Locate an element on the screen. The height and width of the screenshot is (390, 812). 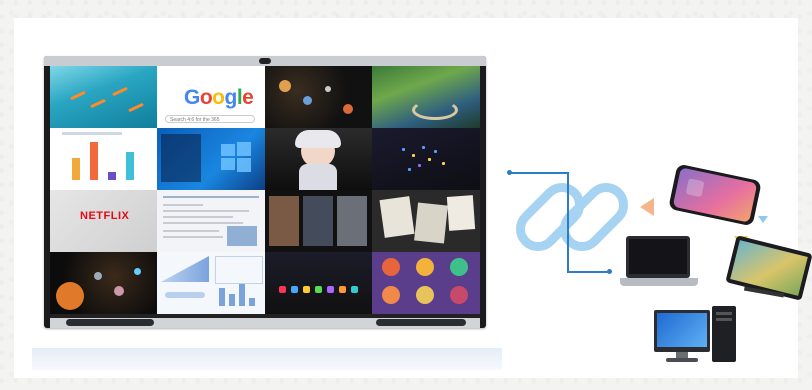
display-reflection is located at coordinates (267, 359).